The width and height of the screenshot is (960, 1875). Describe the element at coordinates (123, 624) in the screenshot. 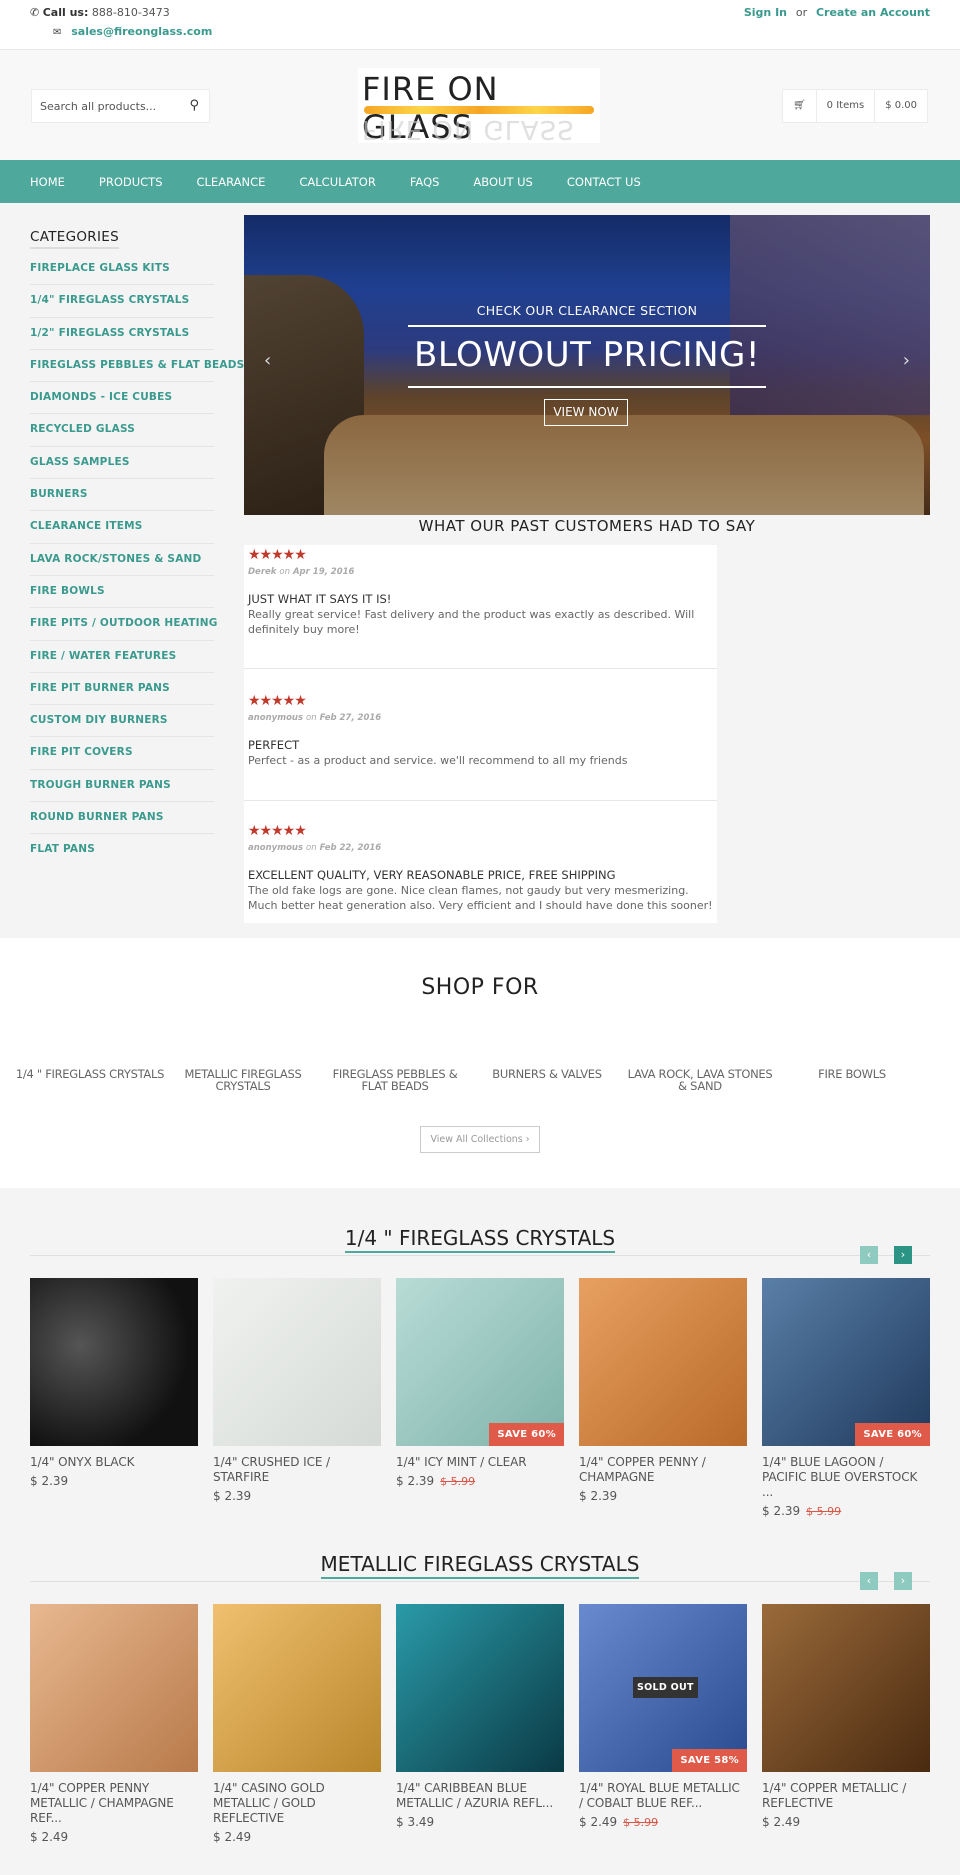

I see `category-item: FIRE PITS / OUTDOOR HEATING` at that location.